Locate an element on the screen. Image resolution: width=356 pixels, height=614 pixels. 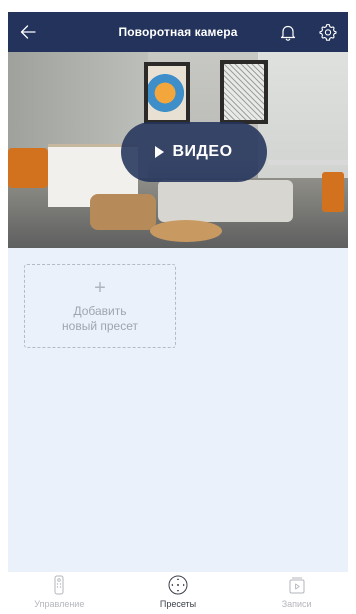
gear-icon is located at coordinates (328, 32).